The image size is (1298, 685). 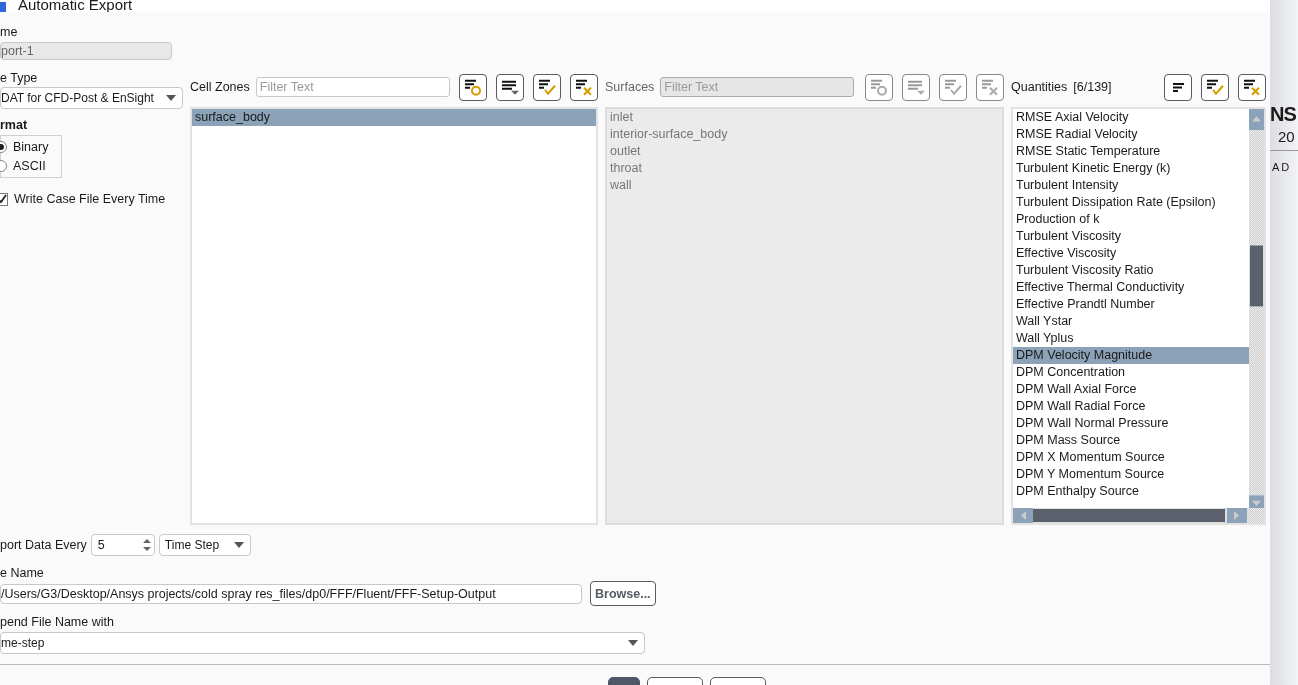 I want to click on background-text: AD, so click(x=1281, y=167).